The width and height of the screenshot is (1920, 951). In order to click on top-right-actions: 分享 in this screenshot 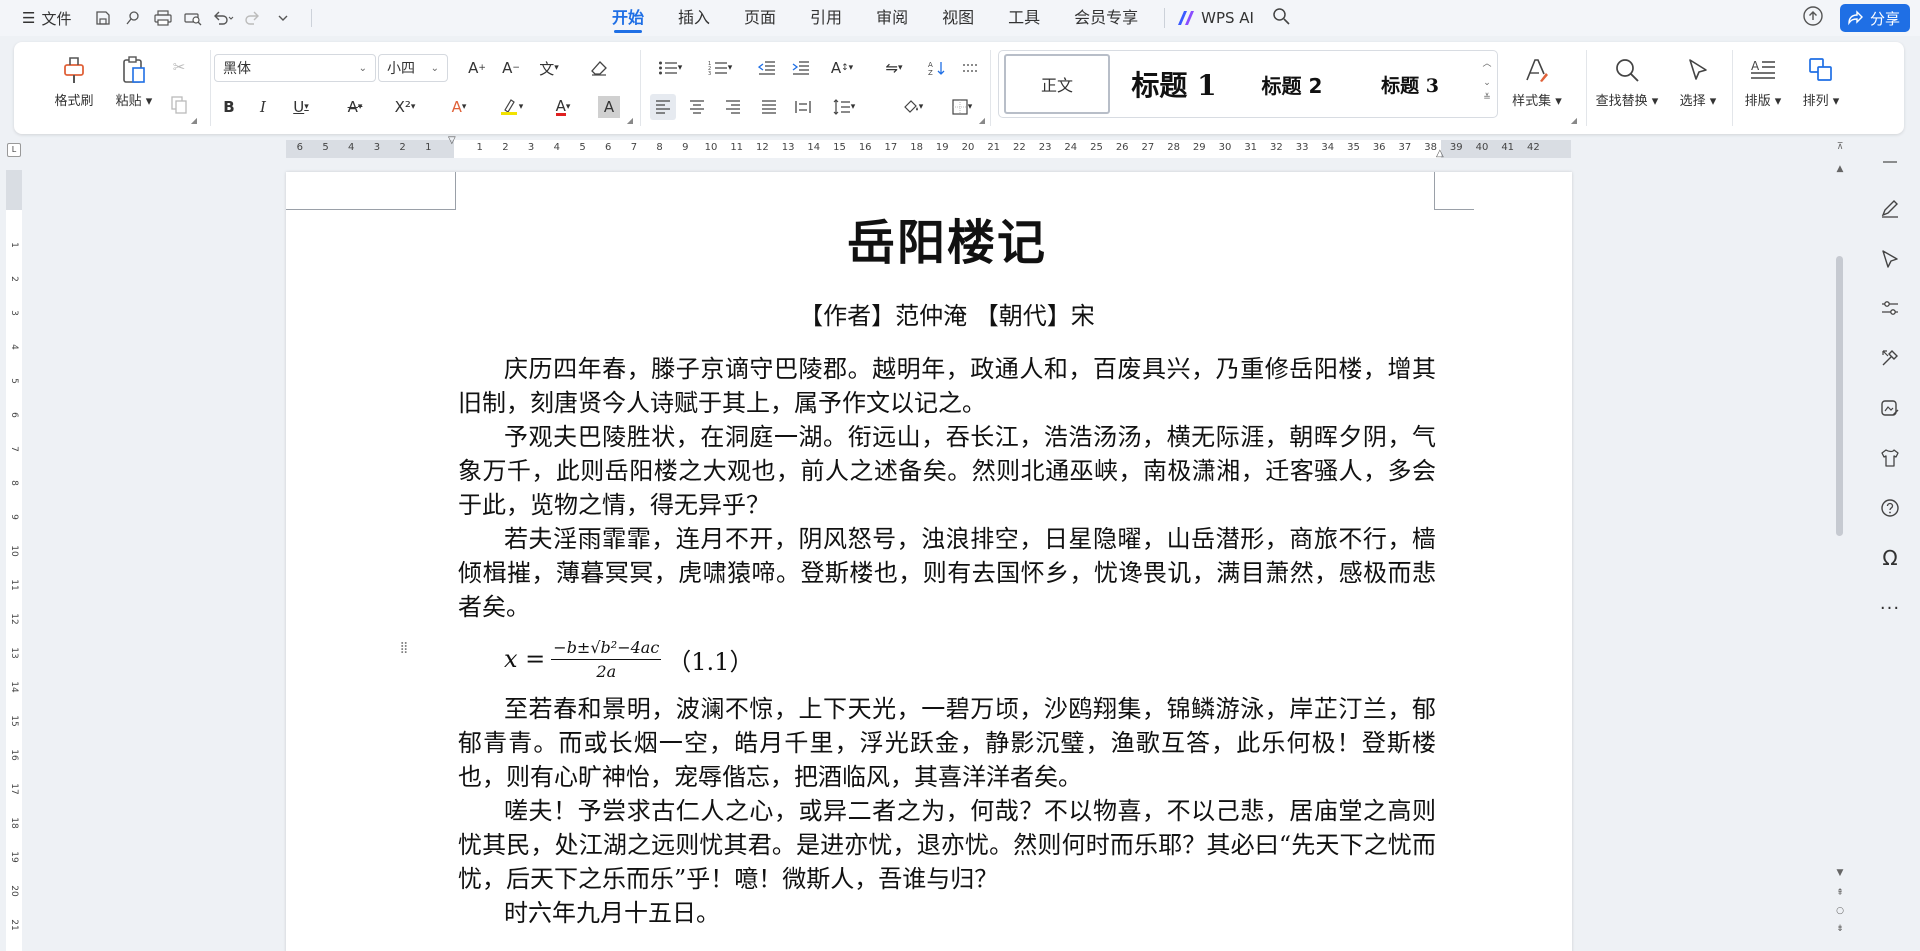, I will do `click(1856, 18)`.